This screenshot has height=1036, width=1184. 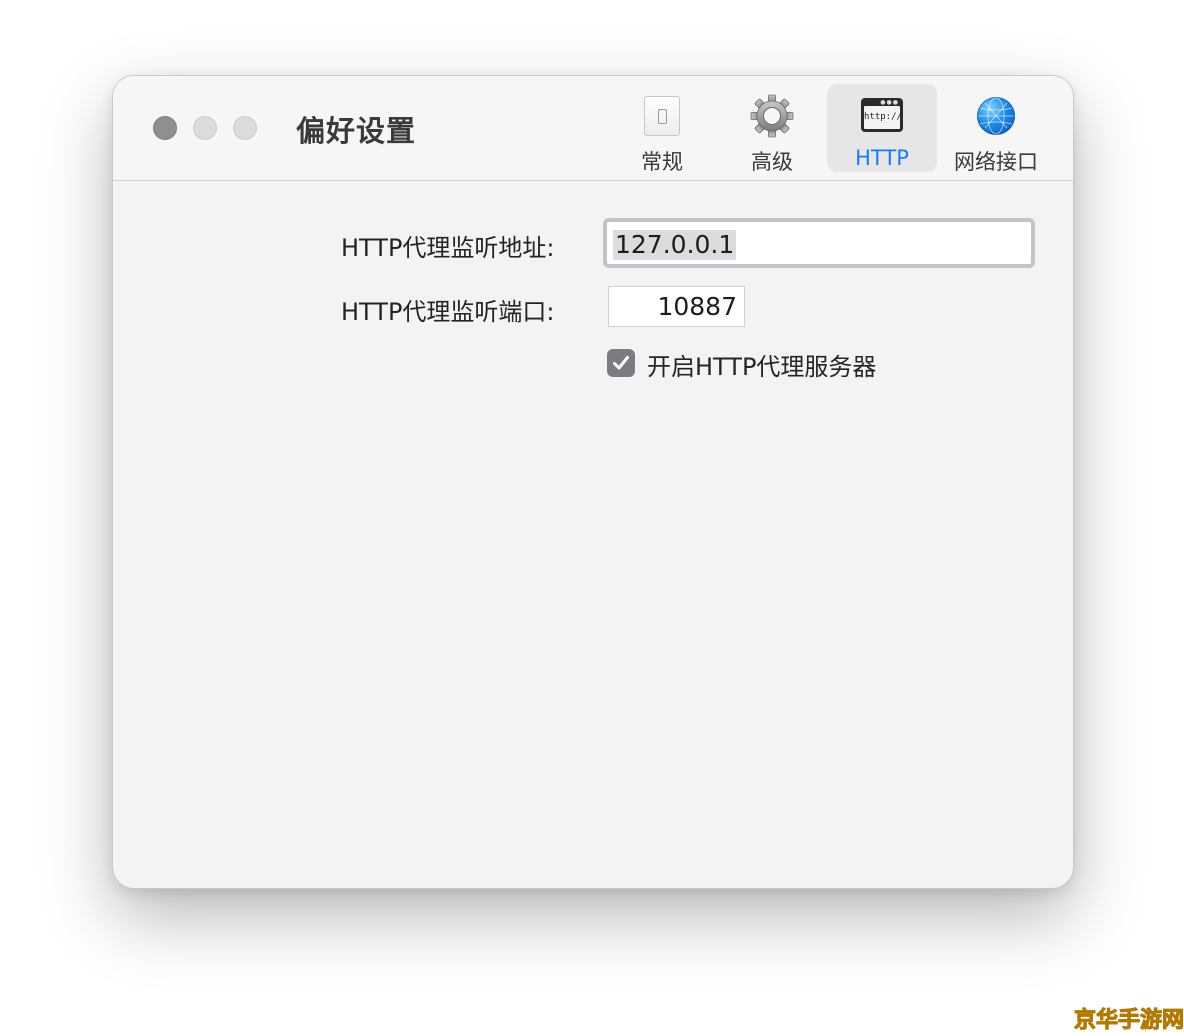 What do you see at coordinates (593, 128) in the screenshot?
I see `title-bar: 偏好设置 常规 高级 ●●● http:// HTTP 网络接口` at bounding box center [593, 128].